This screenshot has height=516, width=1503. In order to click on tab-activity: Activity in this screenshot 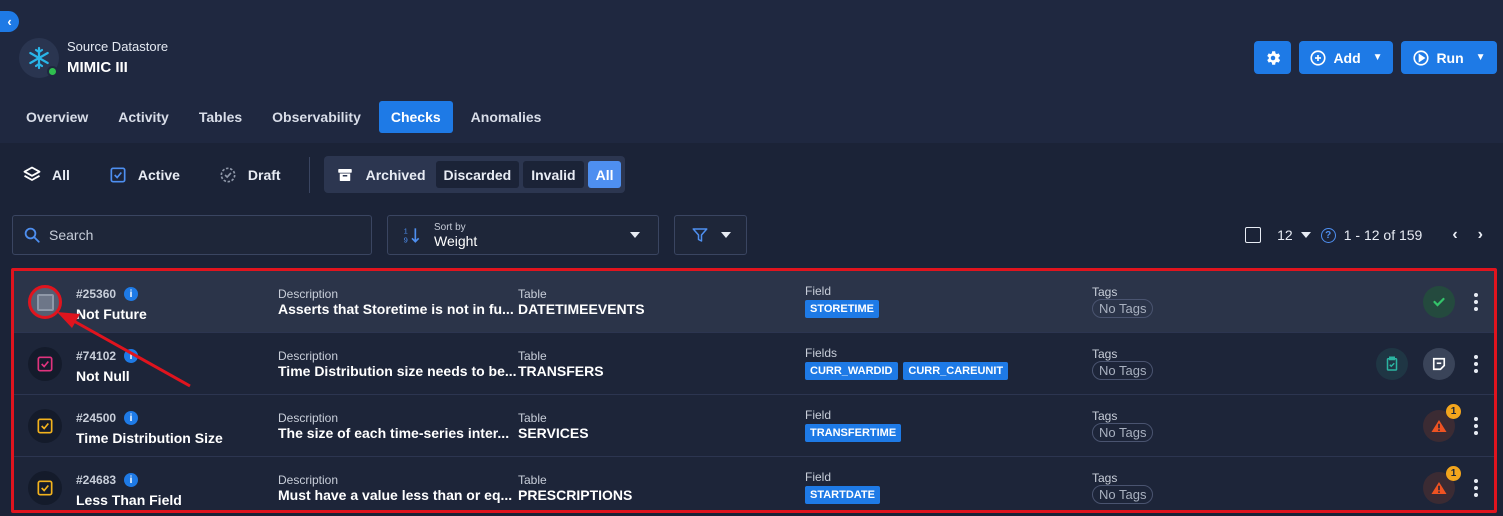, I will do `click(143, 117)`.